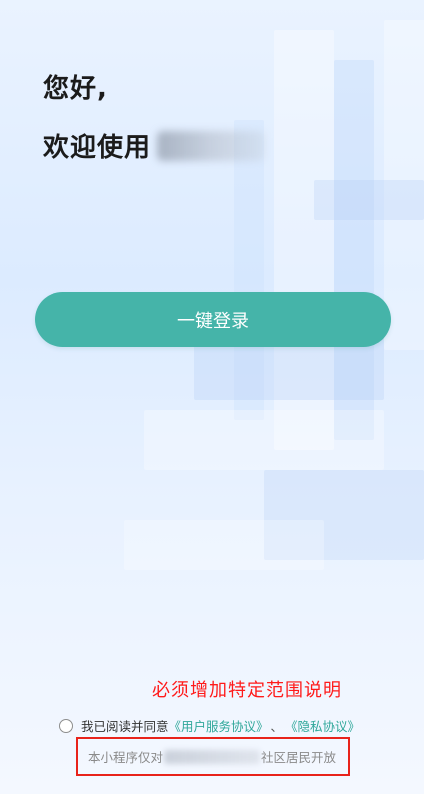  Describe the element at coordinates (299, 757) in the screenshot. I see `scope-suffix: 社区居民开放` at that location.